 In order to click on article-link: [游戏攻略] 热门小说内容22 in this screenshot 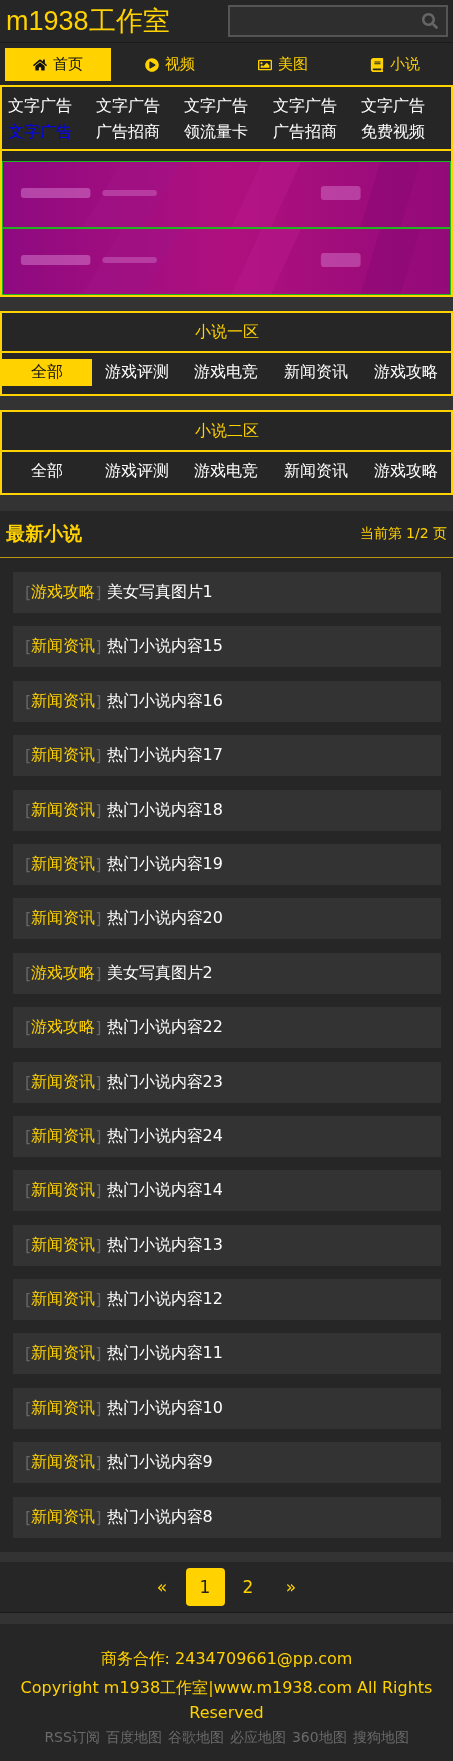, I will do `click(227, 1028)`.